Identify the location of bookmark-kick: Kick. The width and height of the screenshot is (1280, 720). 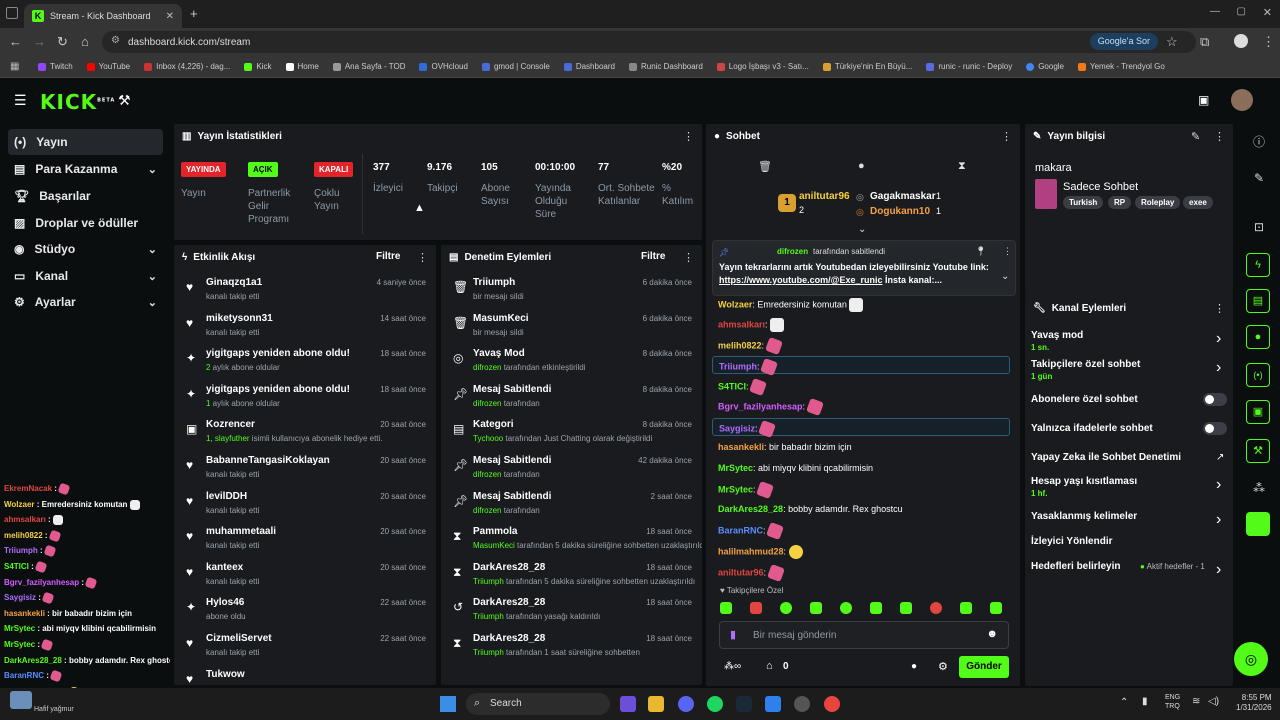
(258, 66).